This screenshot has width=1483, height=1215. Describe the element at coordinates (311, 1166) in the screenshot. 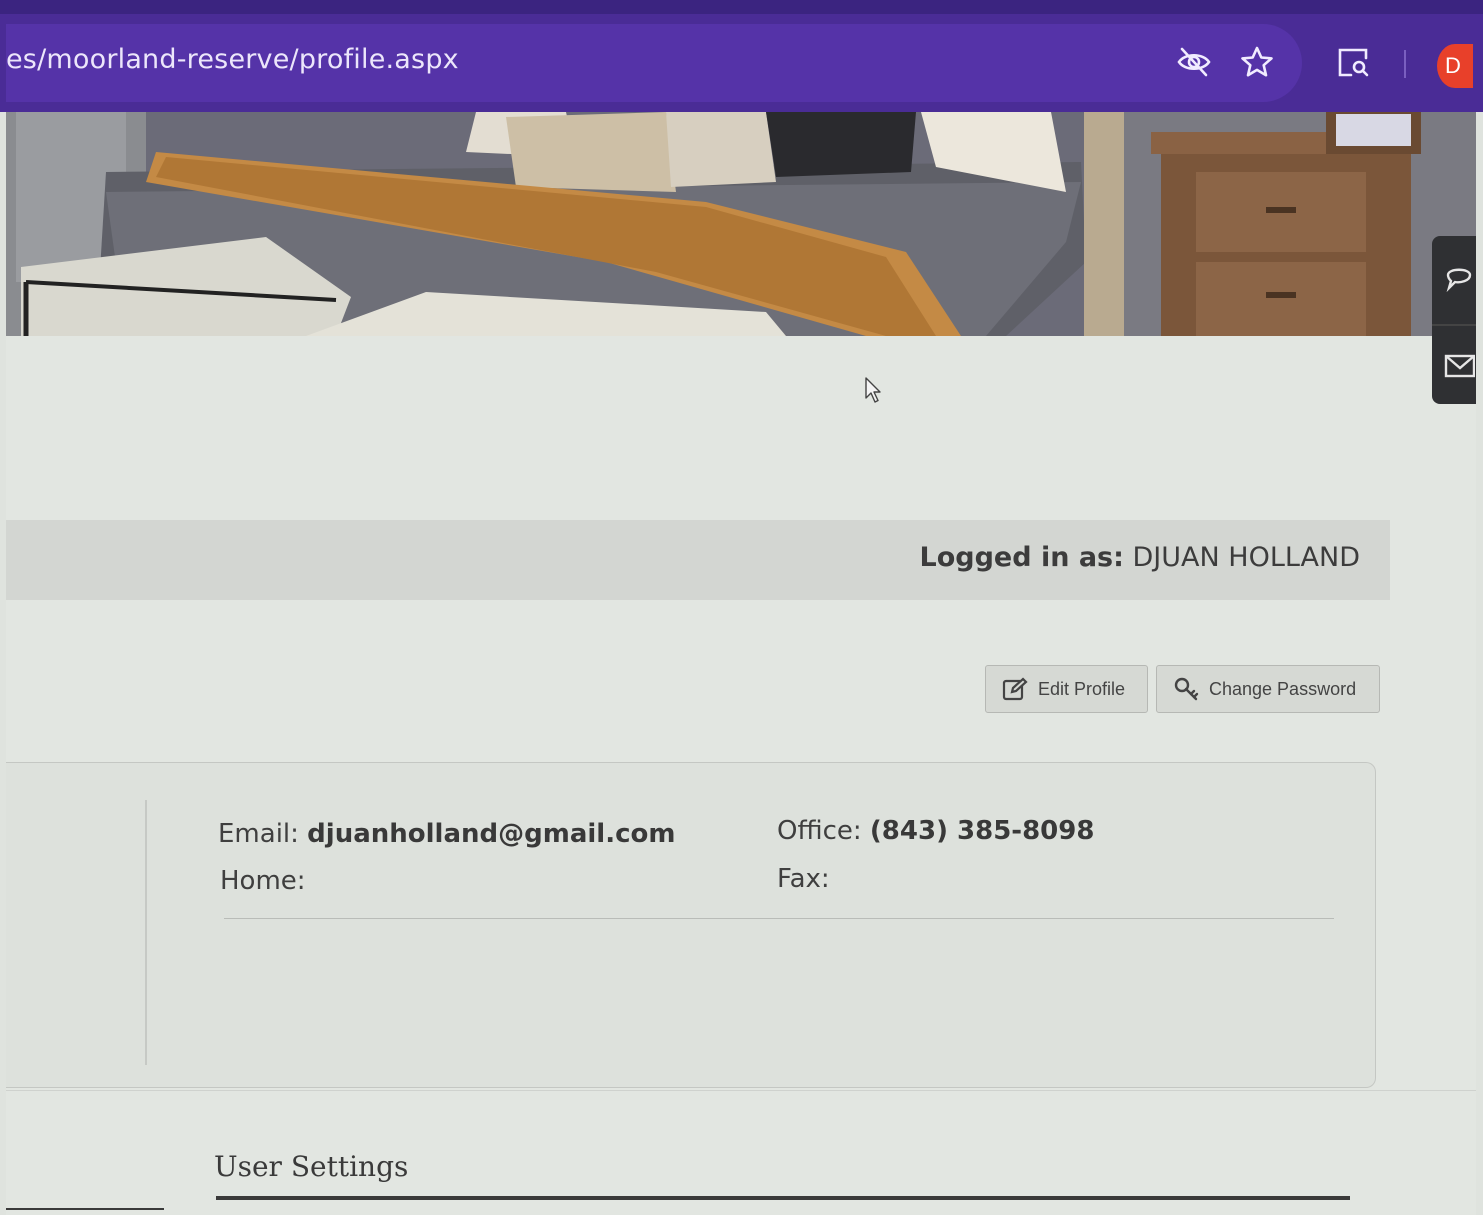

I see `user-settings-heading: User Settings` at that location.